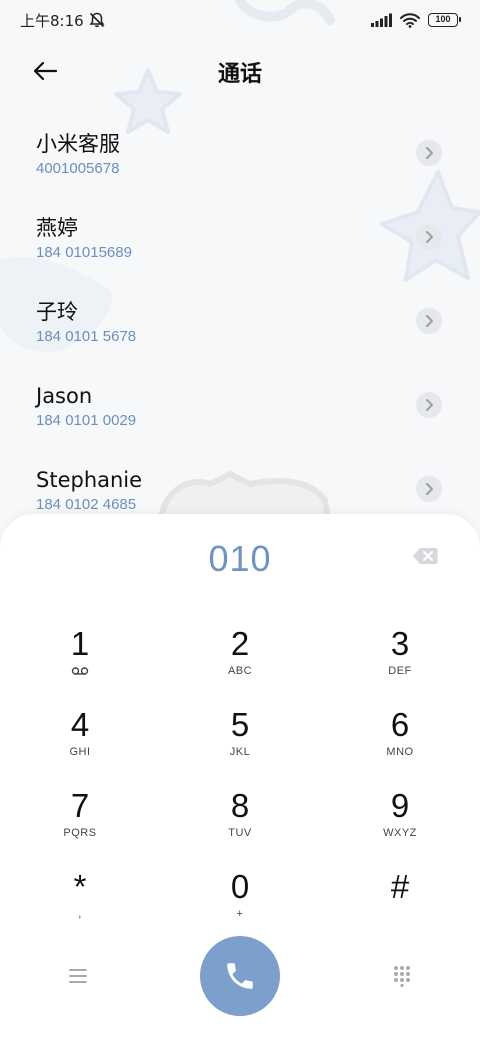 The image size is (480, 1040). I want to click on call-button, so click(240, 976).